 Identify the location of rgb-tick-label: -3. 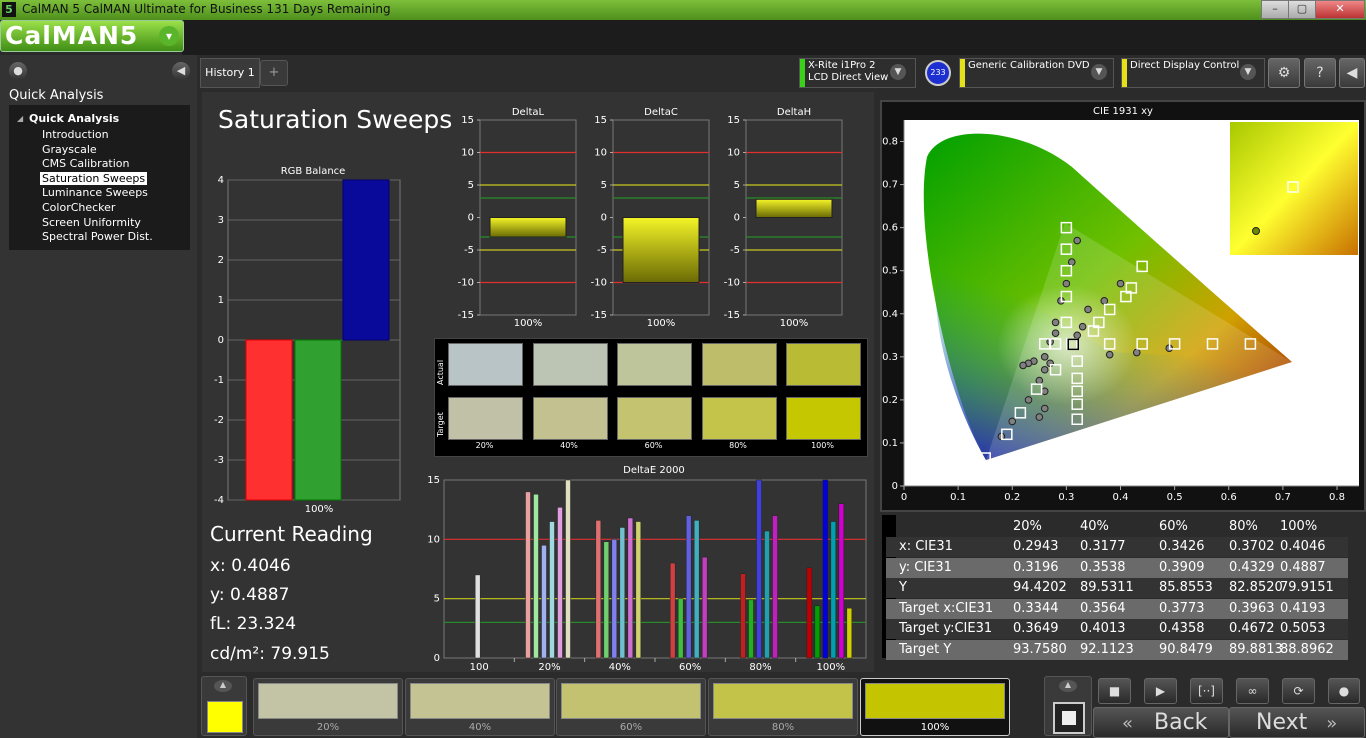
(219, 460).